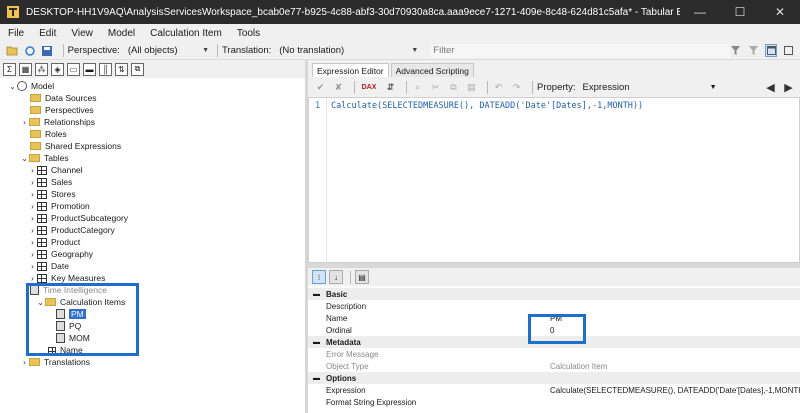 Image resolution: width=800 pixels, height=413 pixels. I want to click on cube-icon: ◈, so click(57, 69).